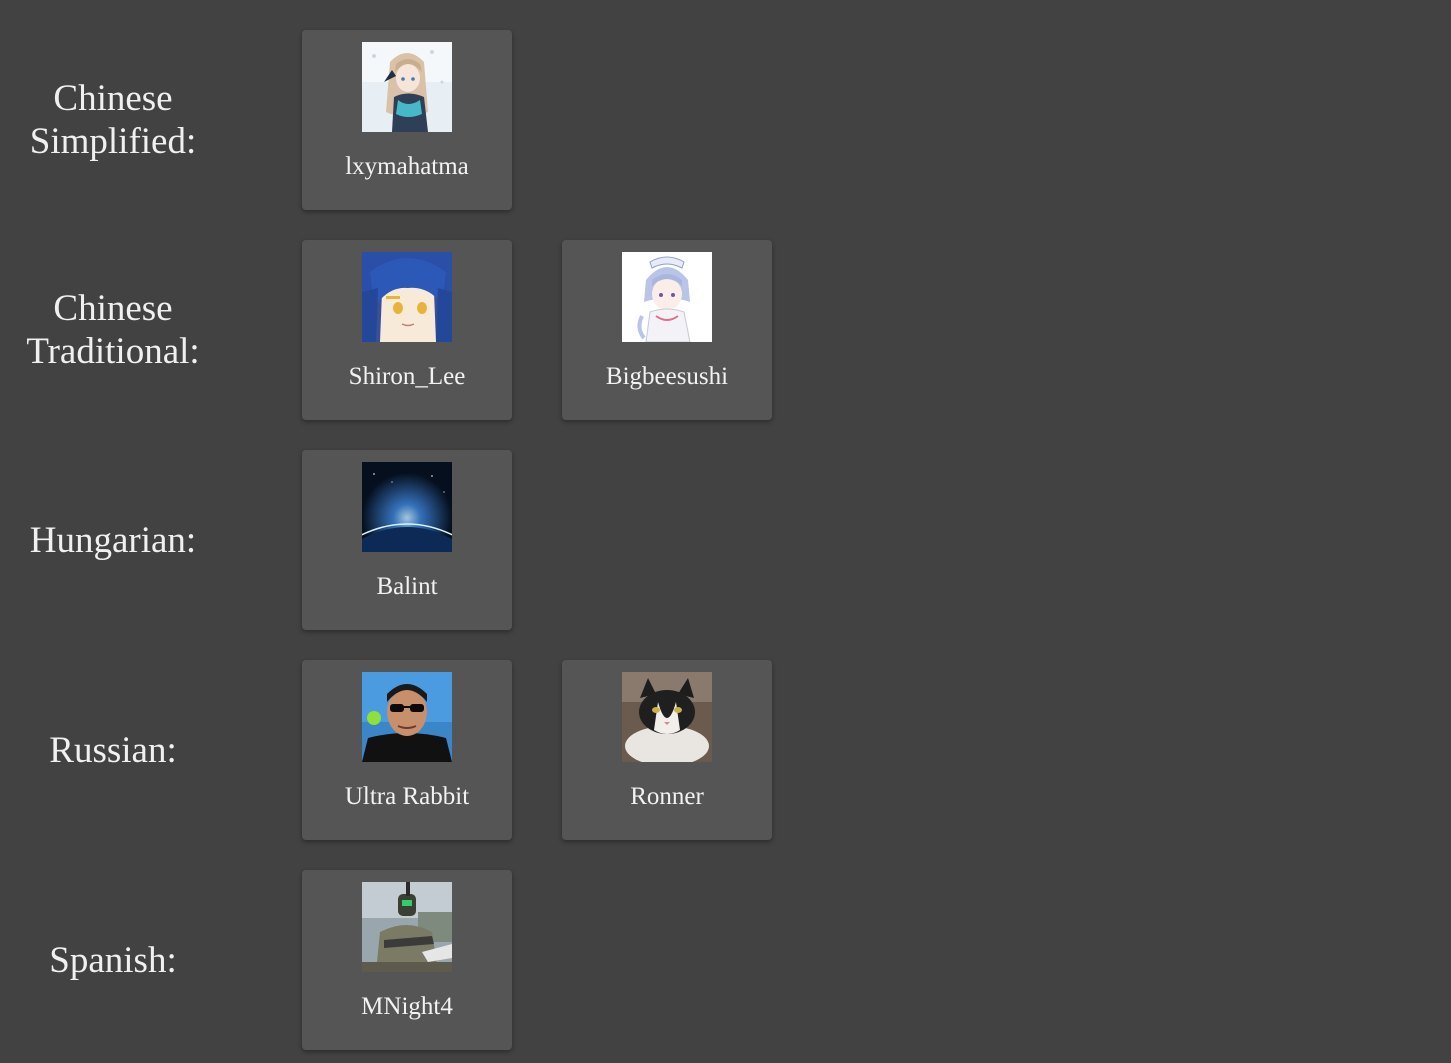  I want to click on language-label-line: Russian:, so click(113, 750).